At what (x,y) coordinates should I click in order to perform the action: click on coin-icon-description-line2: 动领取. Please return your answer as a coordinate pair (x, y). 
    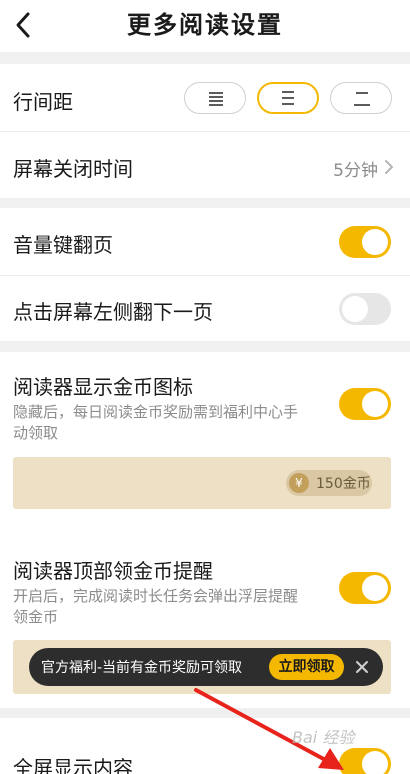
    Looking at the image, I should click on (36, 433).